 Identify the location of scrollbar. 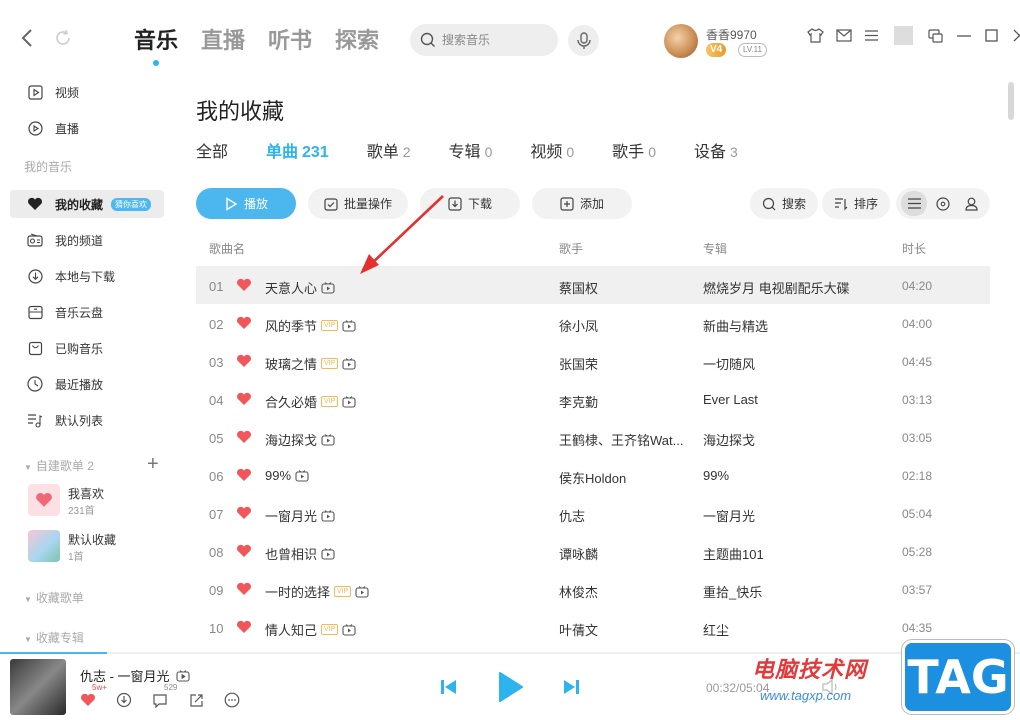
(1011, 101).